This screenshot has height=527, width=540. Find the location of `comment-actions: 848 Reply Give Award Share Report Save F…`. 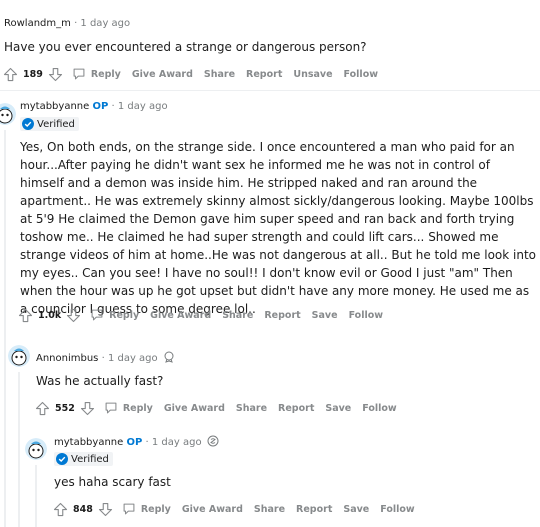

comment-actions: 848 Reply Give Award Share Report Save F… is located at coordinates (234, 509).